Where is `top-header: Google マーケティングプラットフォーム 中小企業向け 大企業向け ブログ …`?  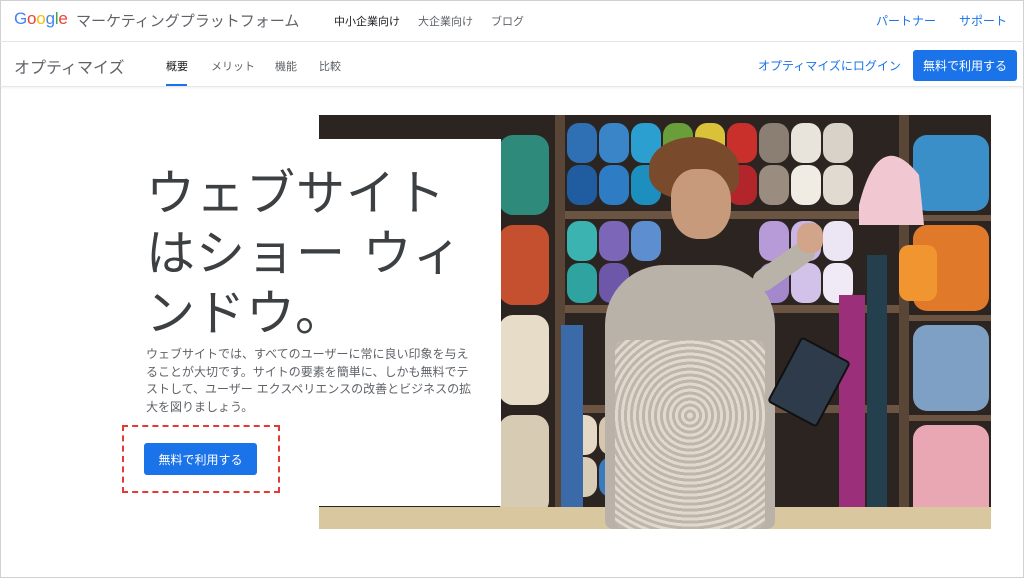 top-header: Google マーケティングプラットフォーム 中小企業向け 大企業向け ブログ … is located at coordinates (512, 21).